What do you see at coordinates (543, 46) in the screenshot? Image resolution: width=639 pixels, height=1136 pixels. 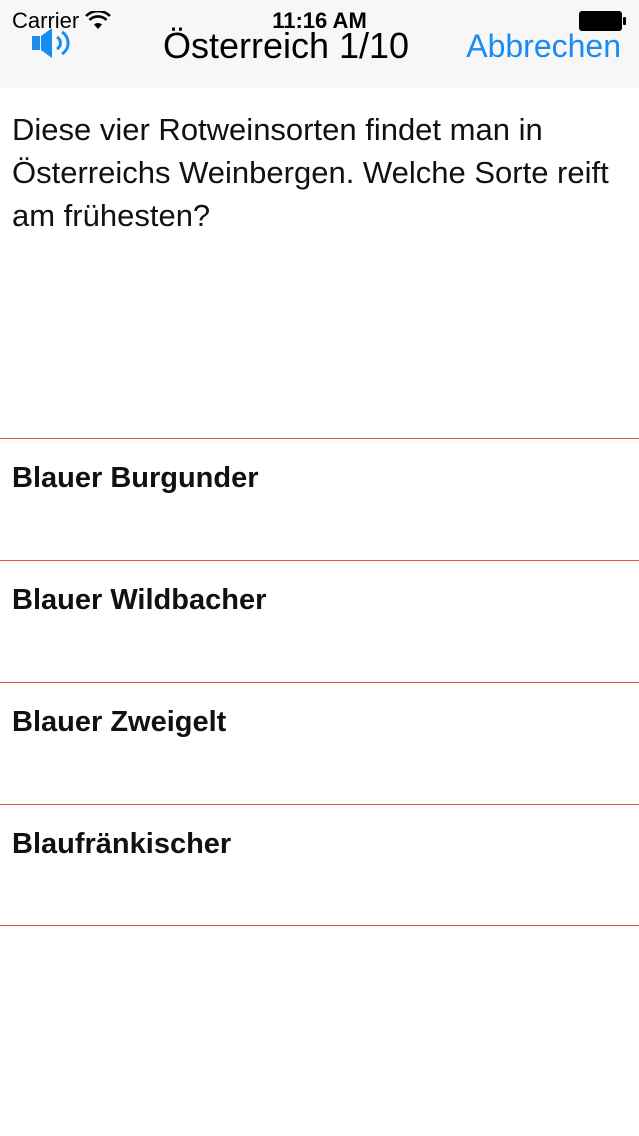 I see `cancel-button: Abbrechen` at bounding box center [543, 46].